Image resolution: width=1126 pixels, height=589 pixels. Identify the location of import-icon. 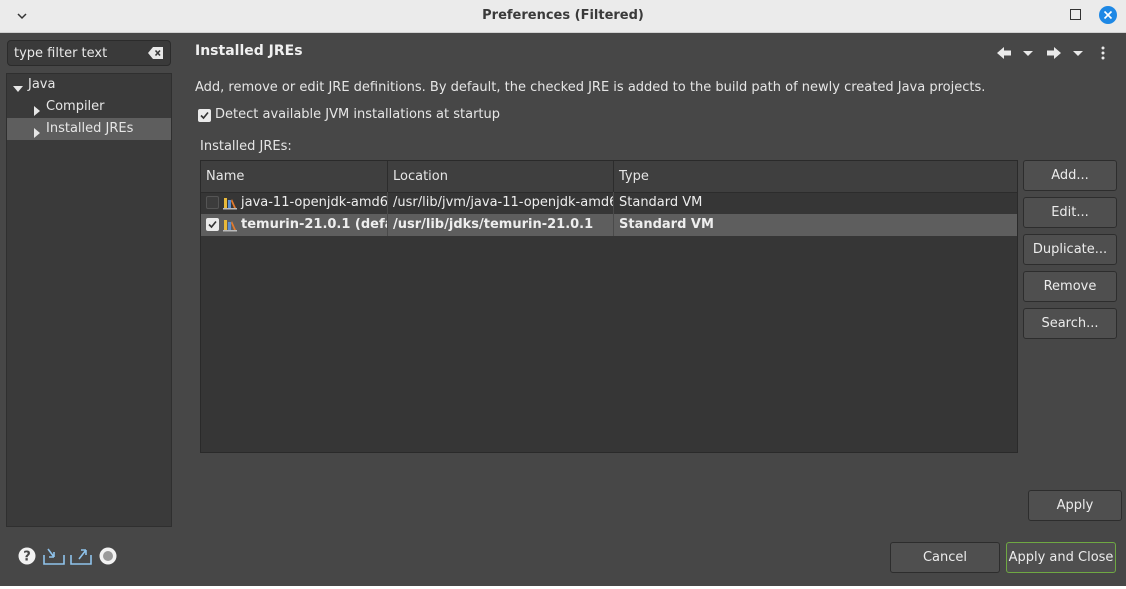
(54, 558).